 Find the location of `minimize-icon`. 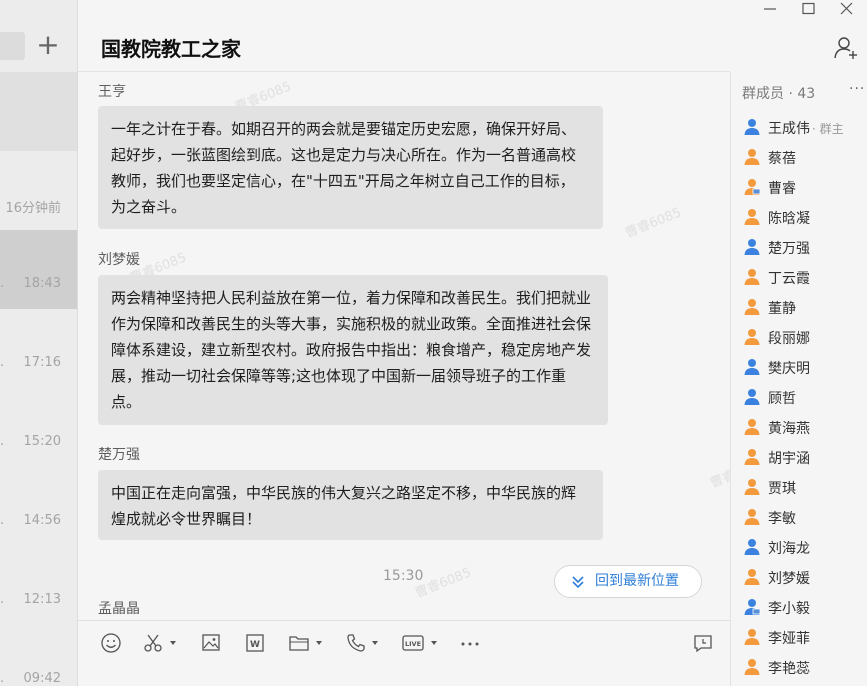

minimize-icon is located at coordinates (770, 9).